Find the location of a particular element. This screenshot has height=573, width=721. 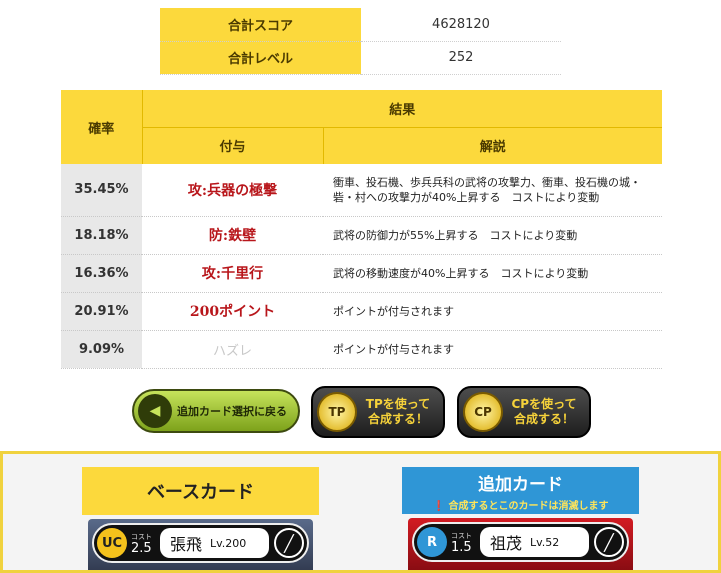

total-score-value: 4628120 is located at coordinates (461, 25).